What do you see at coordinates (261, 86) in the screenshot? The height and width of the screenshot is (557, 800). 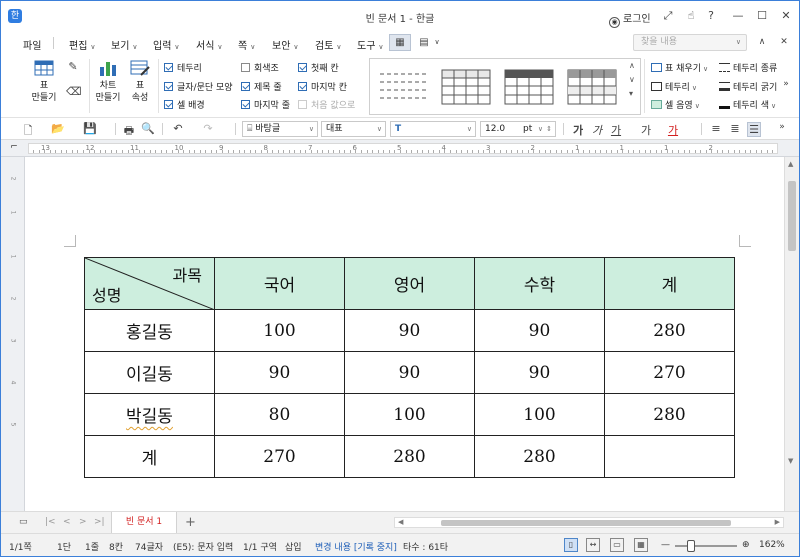 I see `check-title-row: 제목 줄` at bounding box center [261, 86].